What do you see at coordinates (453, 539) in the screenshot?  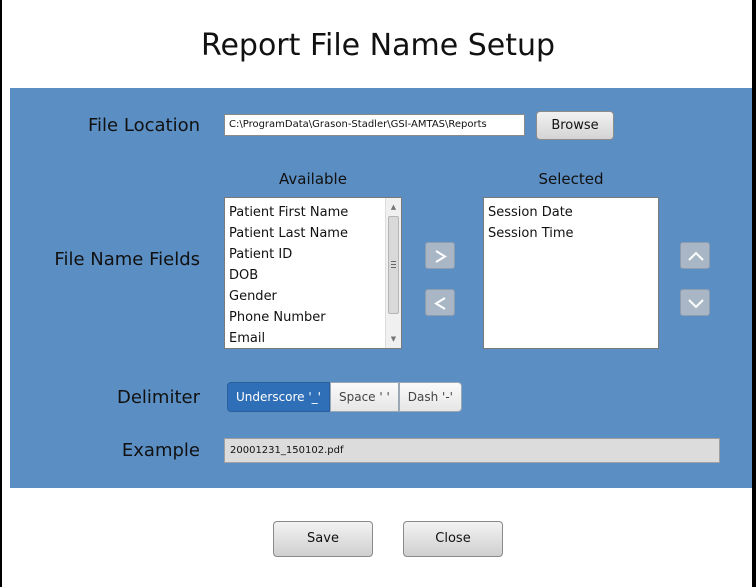 I see `close-button: Close` at bounding box center [453, 539].